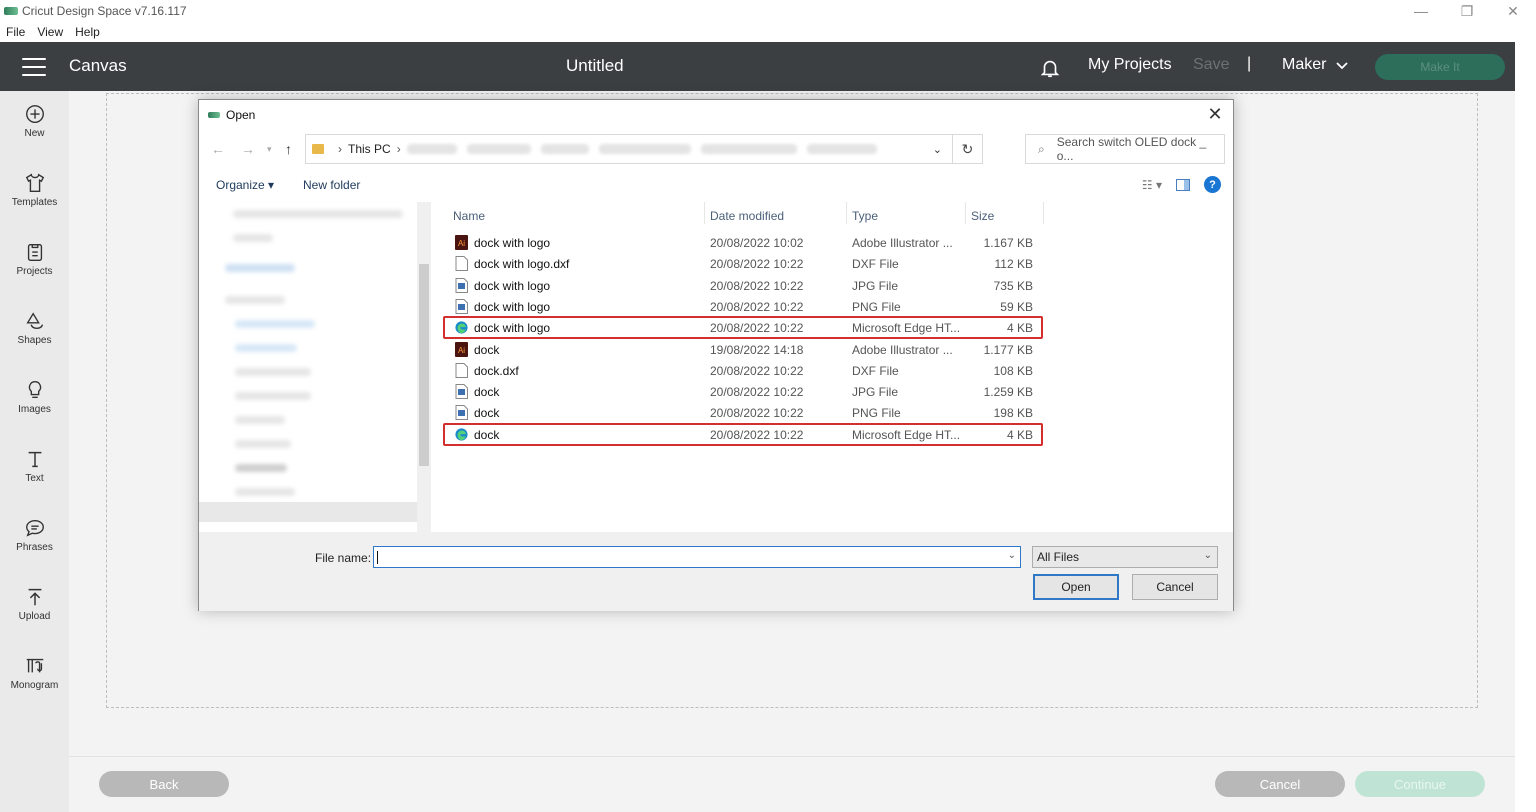 Image resolution: width=1536 pixels, height=812 pixels. Describe the element at coordinates (1421, 11) in the screenshot. I see `minimize-icon: —` at that location.